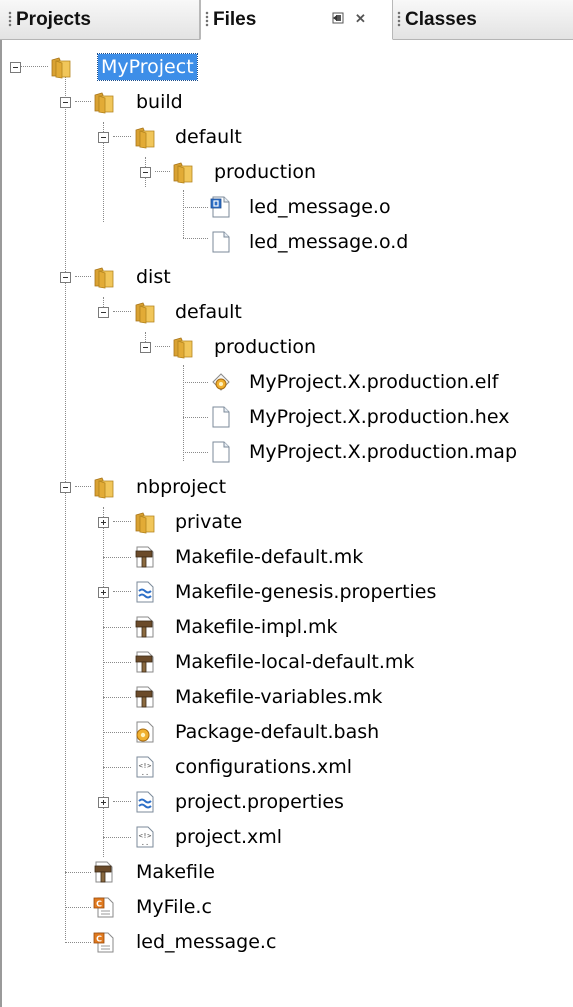 The width and height of the screenshot is (573, 1007). Describe the element at coordinates (286, 417) in the screenshot. I see `tree-node-hex: MyProject.X.production.hex` at that location.